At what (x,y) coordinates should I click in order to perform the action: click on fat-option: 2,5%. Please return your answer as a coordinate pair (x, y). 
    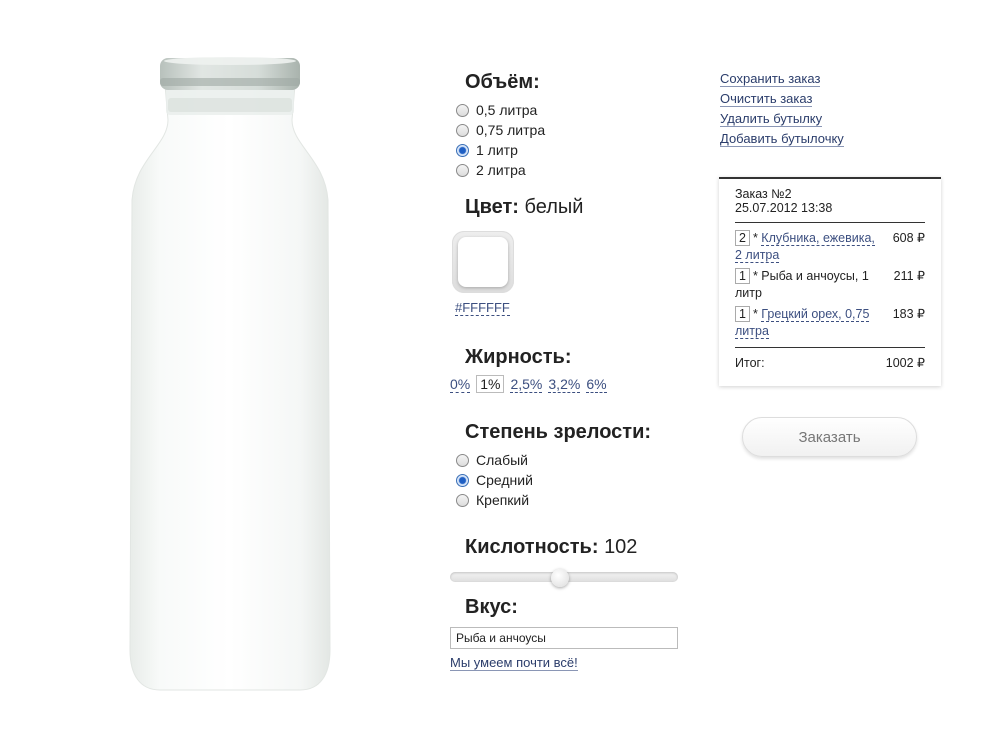
    Looking at the image, I should click on (526, 384).